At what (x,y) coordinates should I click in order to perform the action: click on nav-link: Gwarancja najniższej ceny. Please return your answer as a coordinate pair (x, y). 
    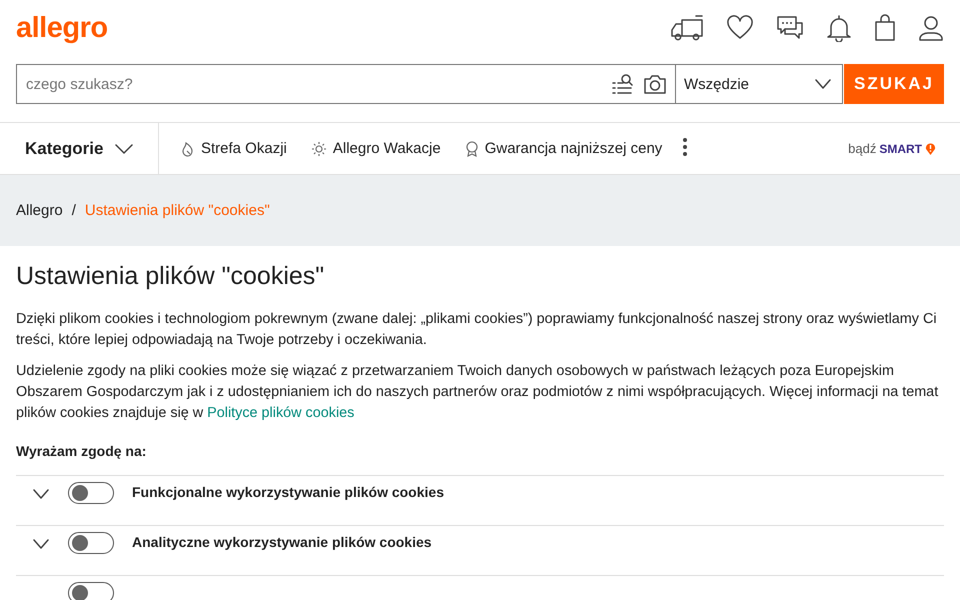
    Looking at the image, I should click on (563, 148).